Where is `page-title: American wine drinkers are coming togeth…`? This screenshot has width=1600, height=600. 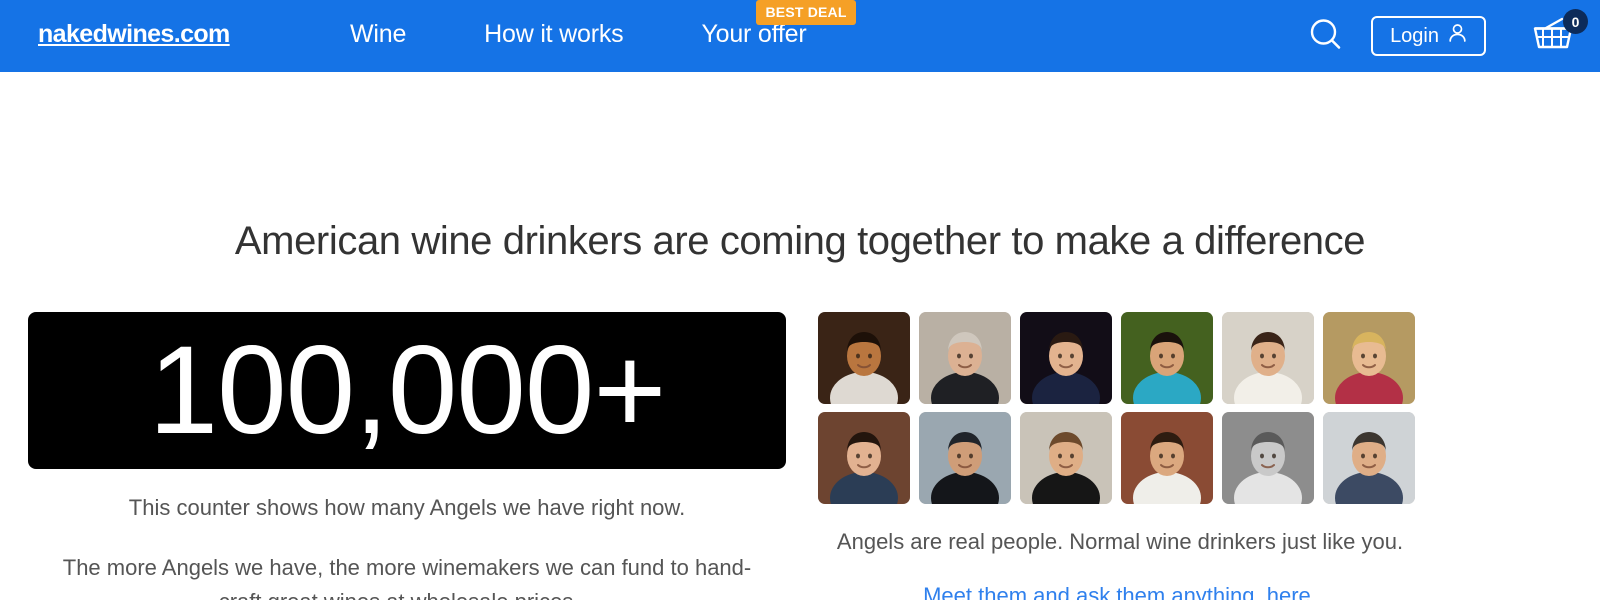
page-title: American wine drinkers are coming togeth… is located at coordinates (800, 241).